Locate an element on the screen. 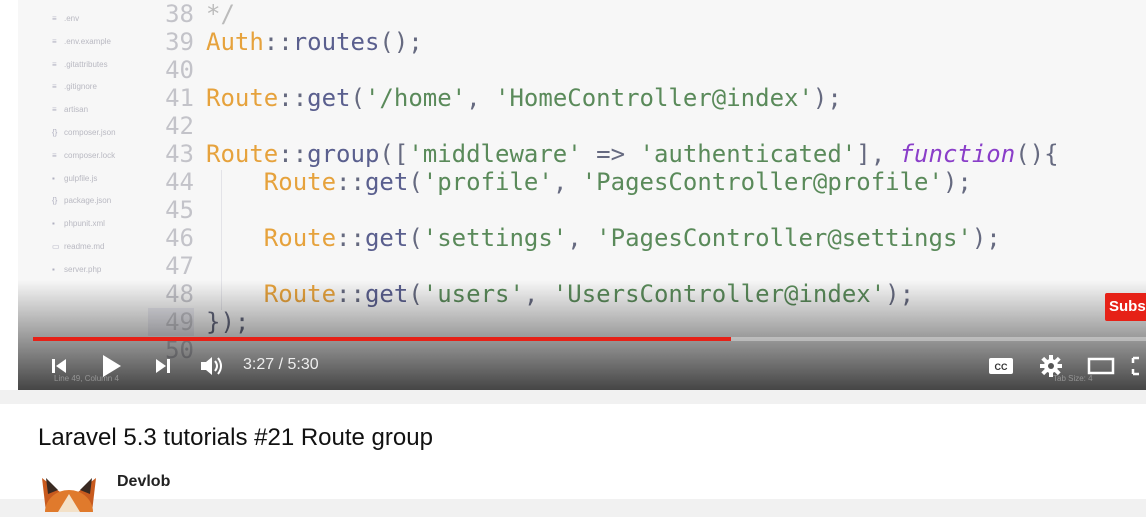  settings-button is located at coordinates (1051, 366).